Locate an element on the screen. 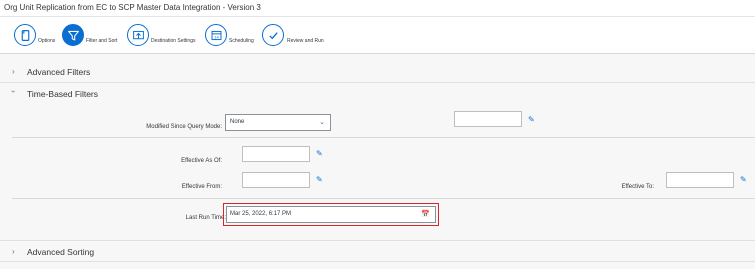 The width and height of the screenshot is (755, 269). calendar-icon: 📅 is located at coordinates (425, 214).